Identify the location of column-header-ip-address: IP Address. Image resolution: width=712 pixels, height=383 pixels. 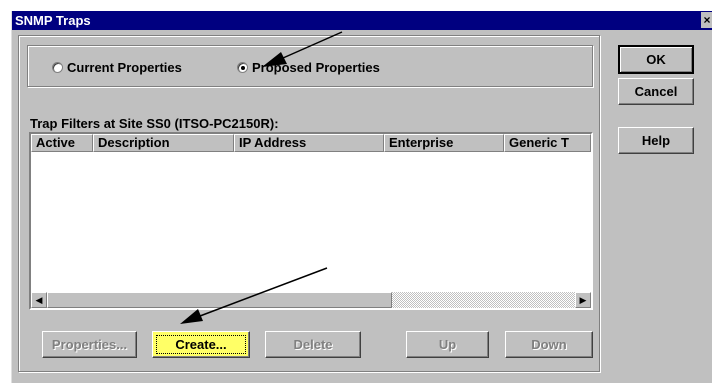
(309, 143).